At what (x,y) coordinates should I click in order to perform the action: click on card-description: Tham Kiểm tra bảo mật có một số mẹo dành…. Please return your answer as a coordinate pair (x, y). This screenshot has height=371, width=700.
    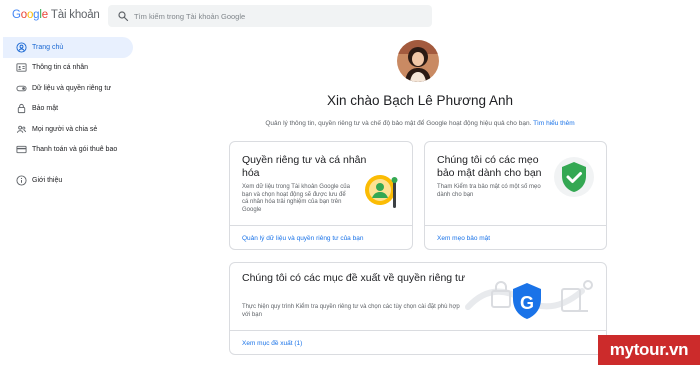
    Looking at the image, I should click on (489, 191).